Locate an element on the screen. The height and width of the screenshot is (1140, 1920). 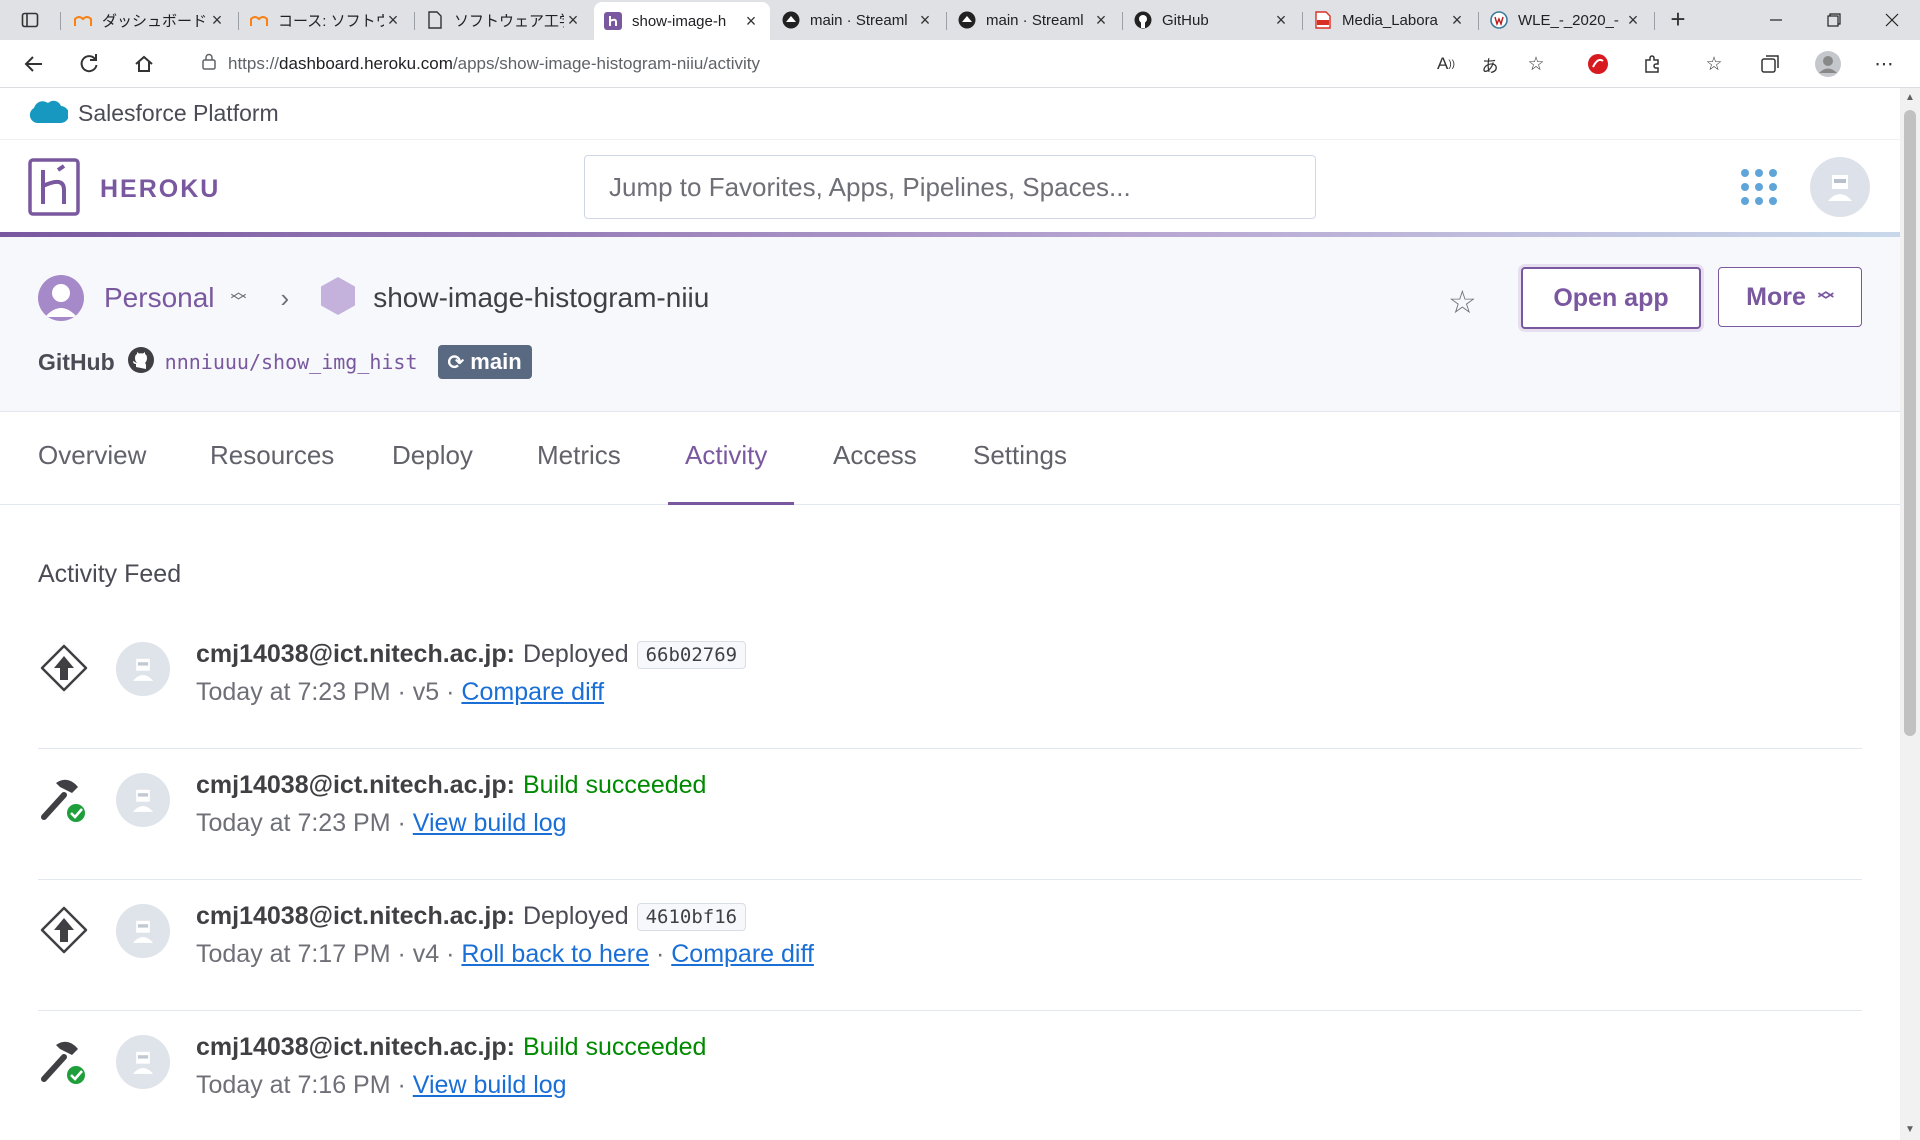
tab-metrics: Metrics is located at coordinates (579, 455).